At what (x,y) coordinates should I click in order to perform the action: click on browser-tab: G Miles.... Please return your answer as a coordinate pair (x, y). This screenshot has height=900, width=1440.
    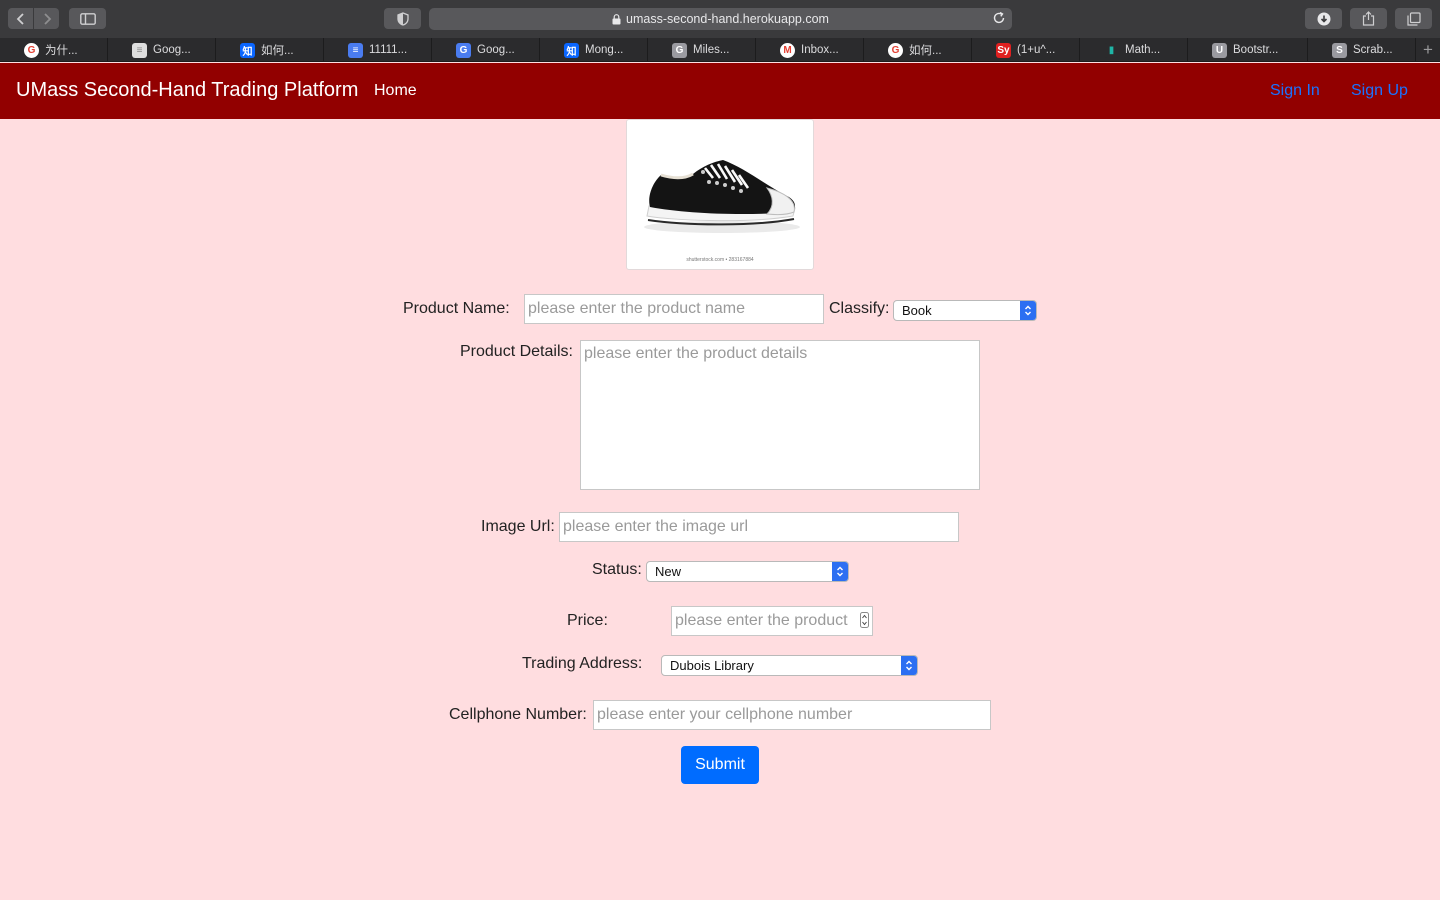
    Looking at the image, I should click on (702, 50).